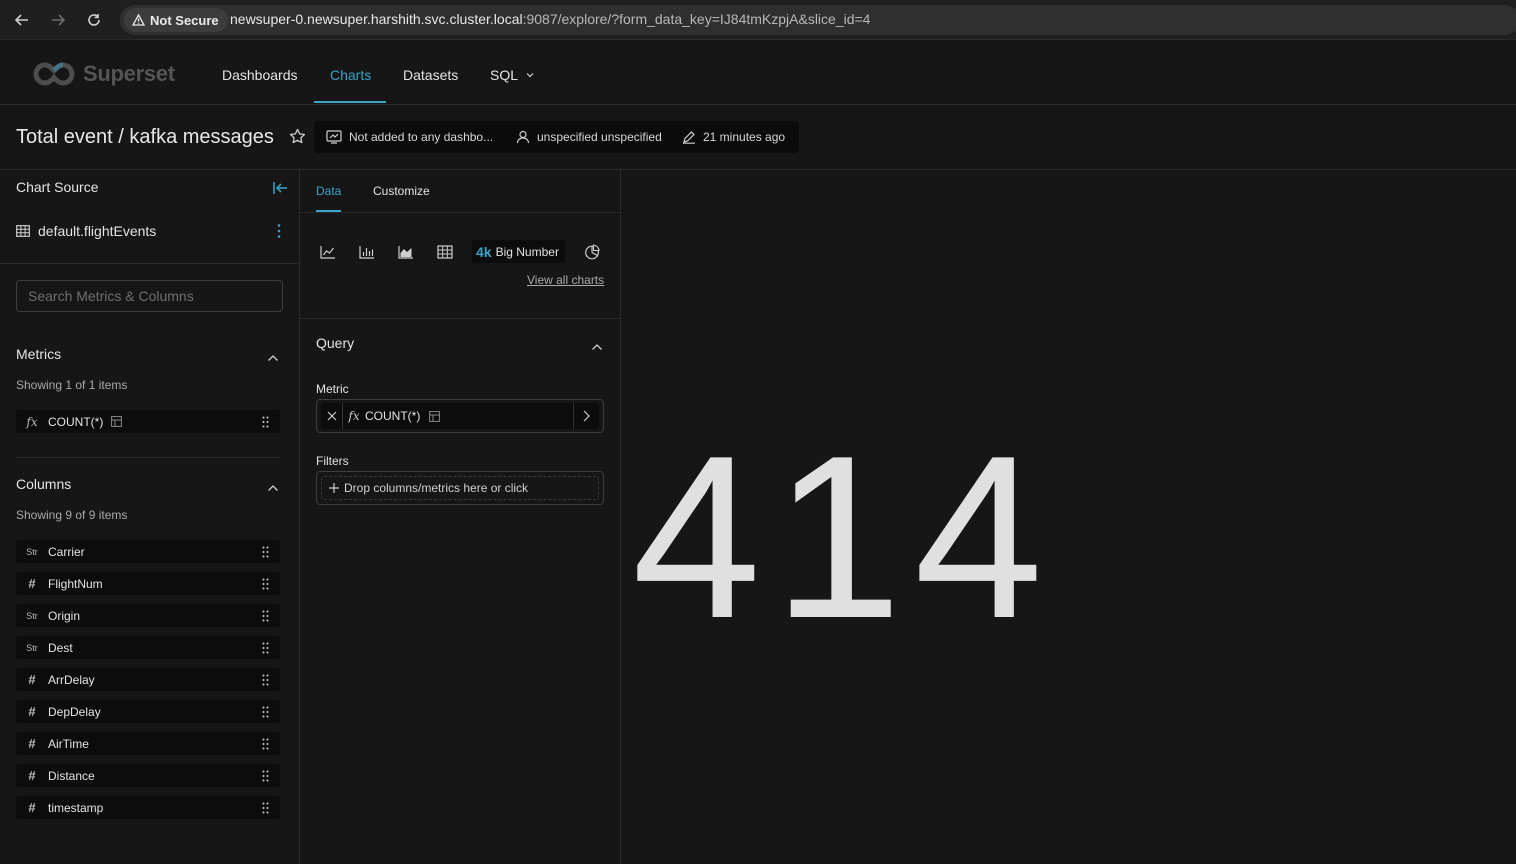  I want to click on metrics-title: Metrics, so click(39, 354).